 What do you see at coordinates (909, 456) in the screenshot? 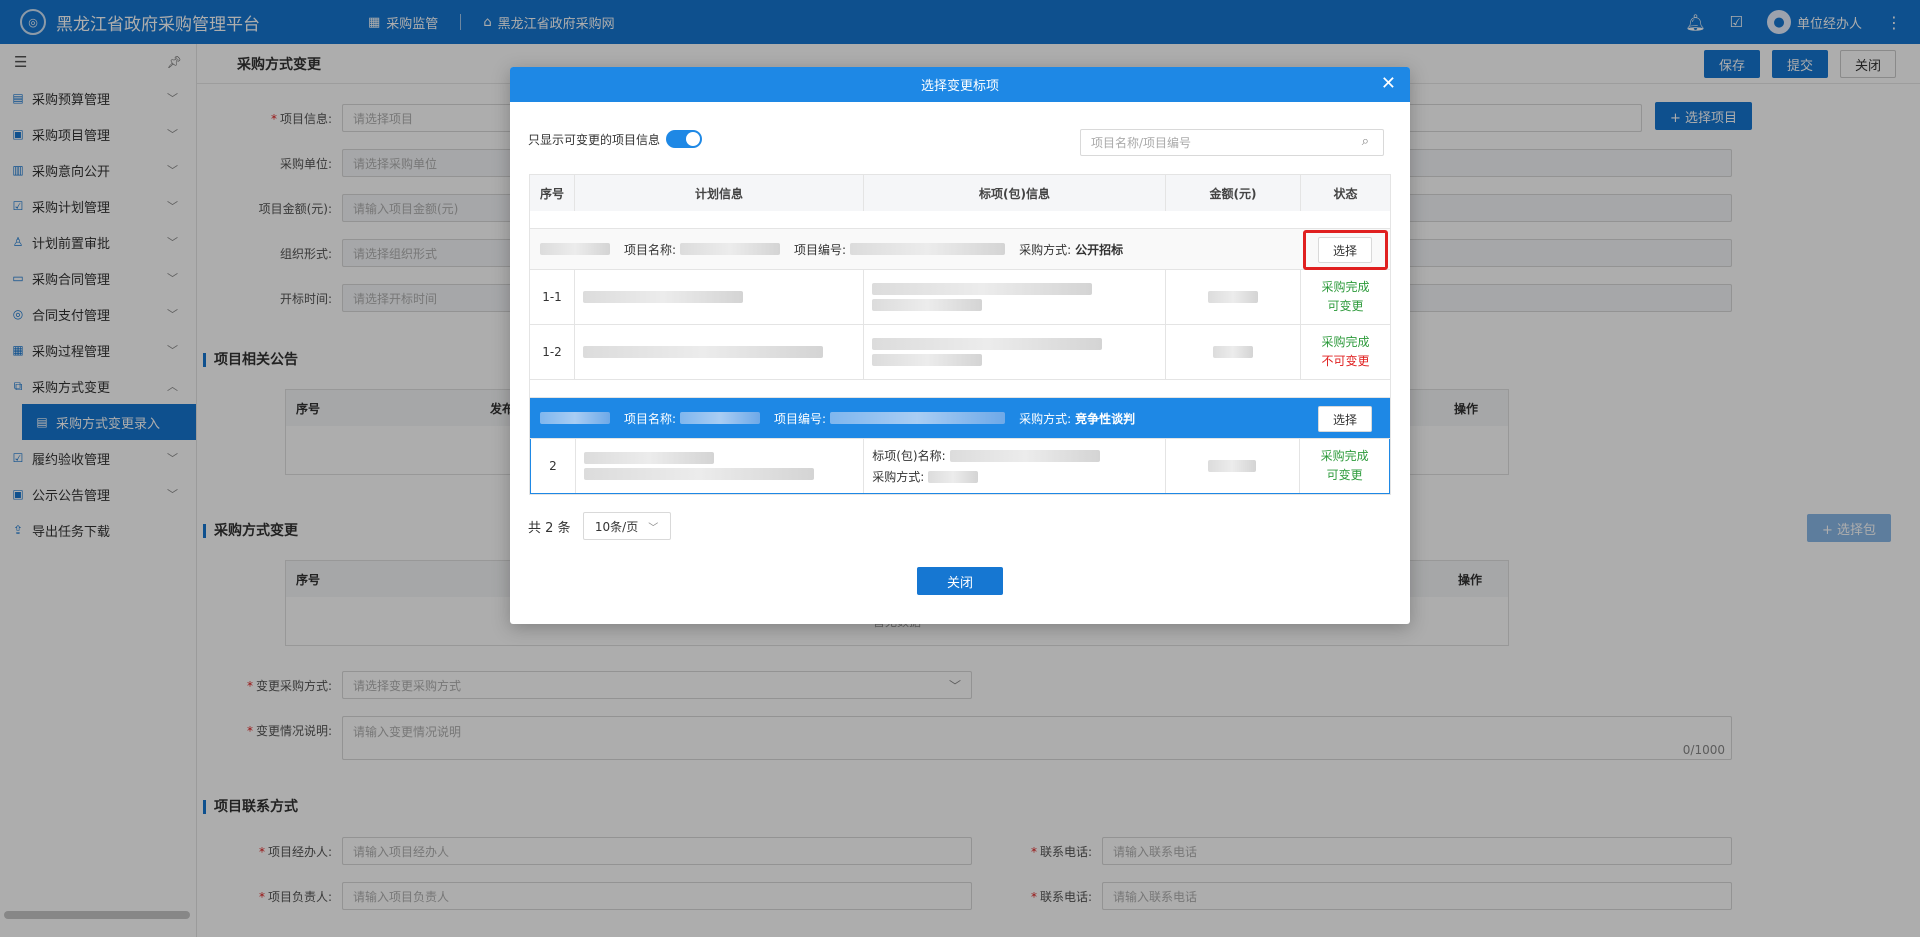
I see `package-name-label: 标项(包)名称:` at bounding box center [909, 456].